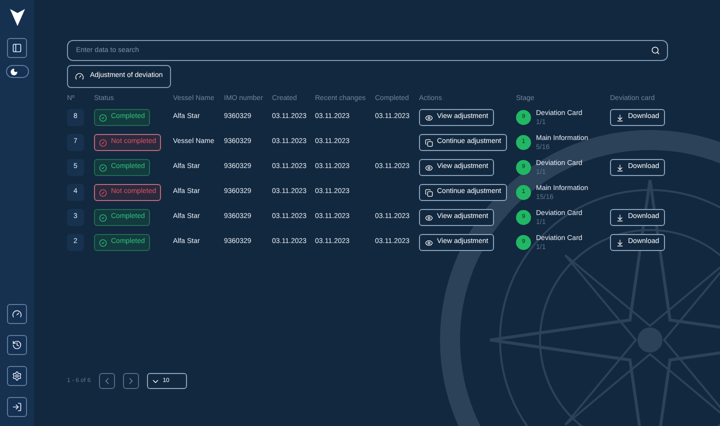  Describe the element at coordinates (655, 50) in the screenshot. I see `search-icon` at that location.